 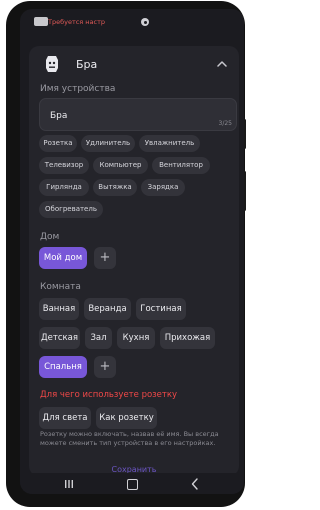 I want to click on sheet-header: Бра, so click(x=134, y=64).